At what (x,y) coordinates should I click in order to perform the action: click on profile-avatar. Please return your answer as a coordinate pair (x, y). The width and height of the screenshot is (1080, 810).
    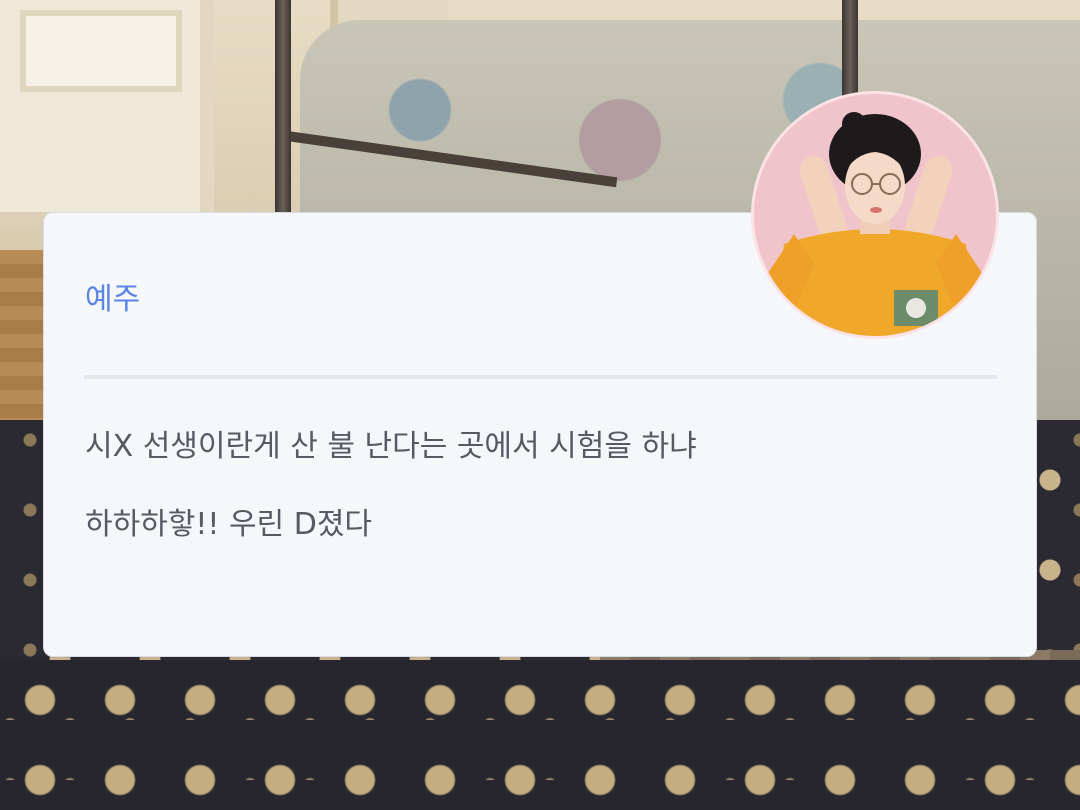
    Looking at the image, I should click on (875, 215).